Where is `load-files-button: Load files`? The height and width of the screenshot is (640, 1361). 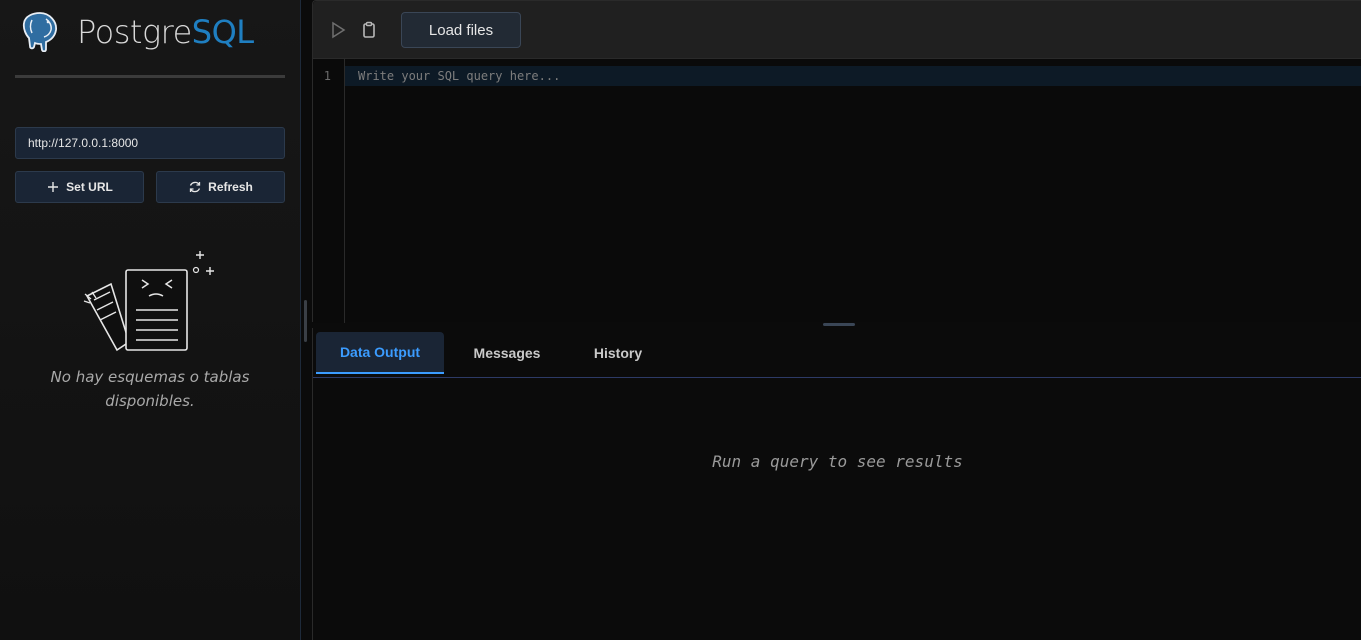
load-files-button: Load files is located at coordinates (461, 30).